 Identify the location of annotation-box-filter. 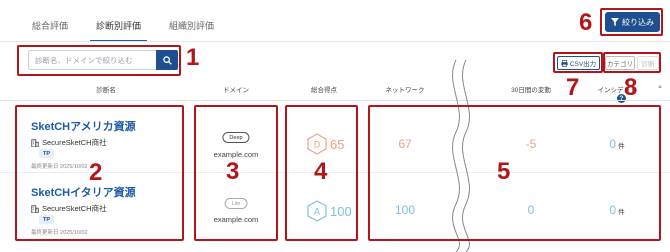
(631, 22).